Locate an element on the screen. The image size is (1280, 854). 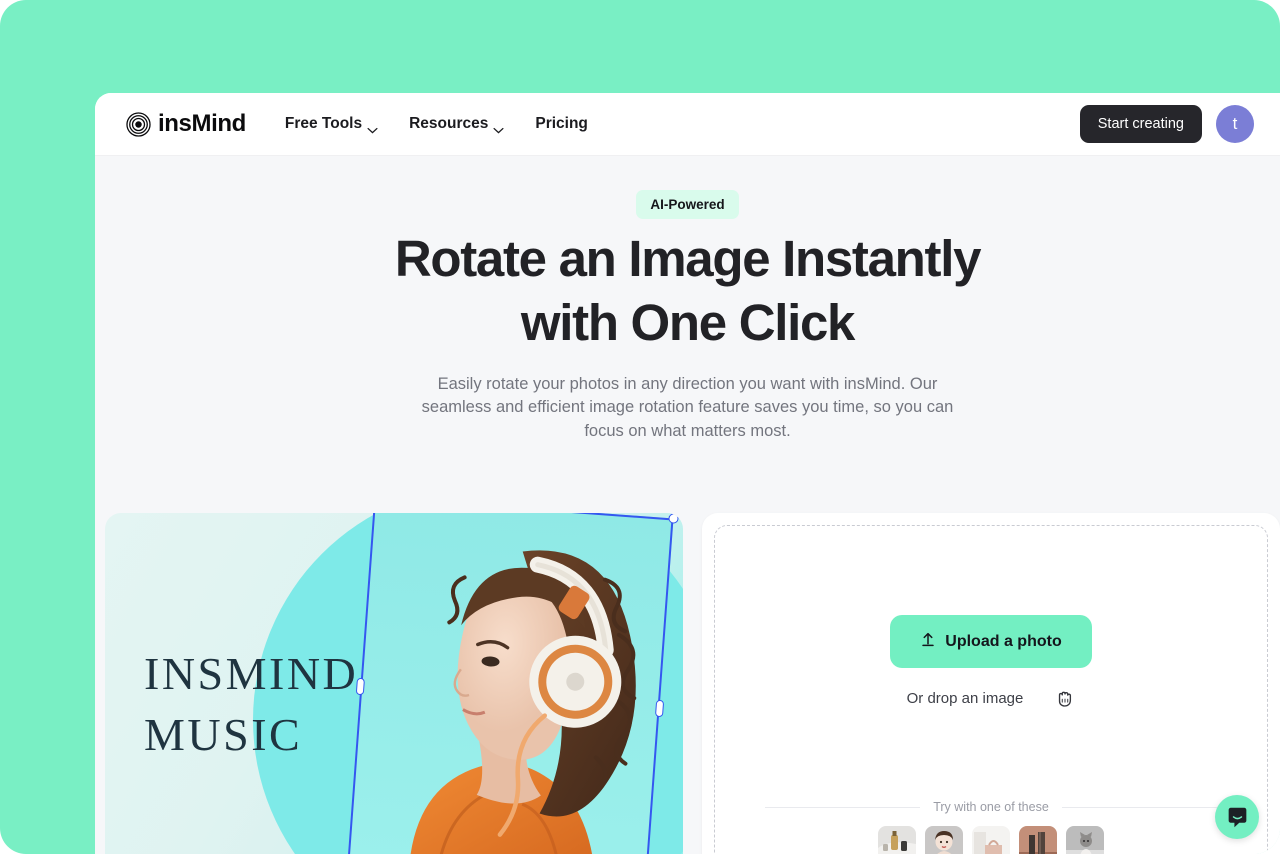
chat-bubble-smile-icon is located at coordinates (1237, 817).